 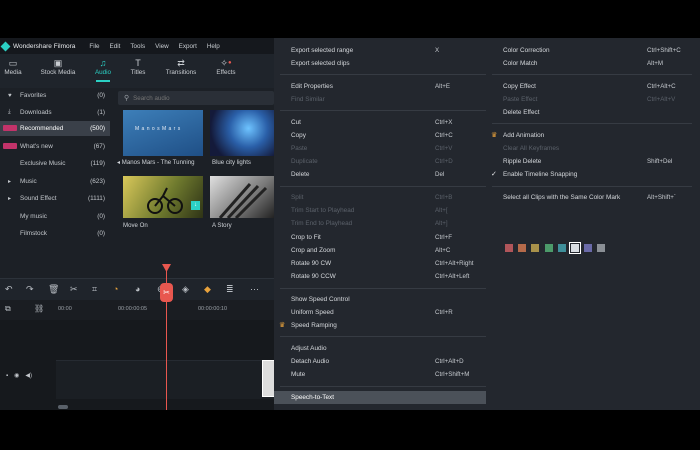 I want to click on equalizer-icon: ≣, so click(x=230, y=289).